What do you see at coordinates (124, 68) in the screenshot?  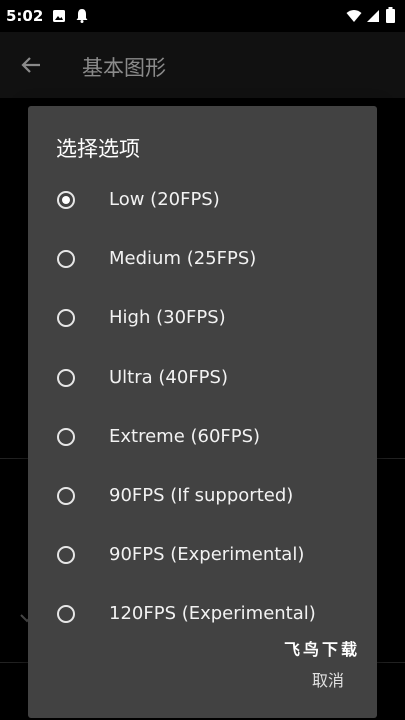 I see `page-title: 基本图形` at bounding box center [124, 68].